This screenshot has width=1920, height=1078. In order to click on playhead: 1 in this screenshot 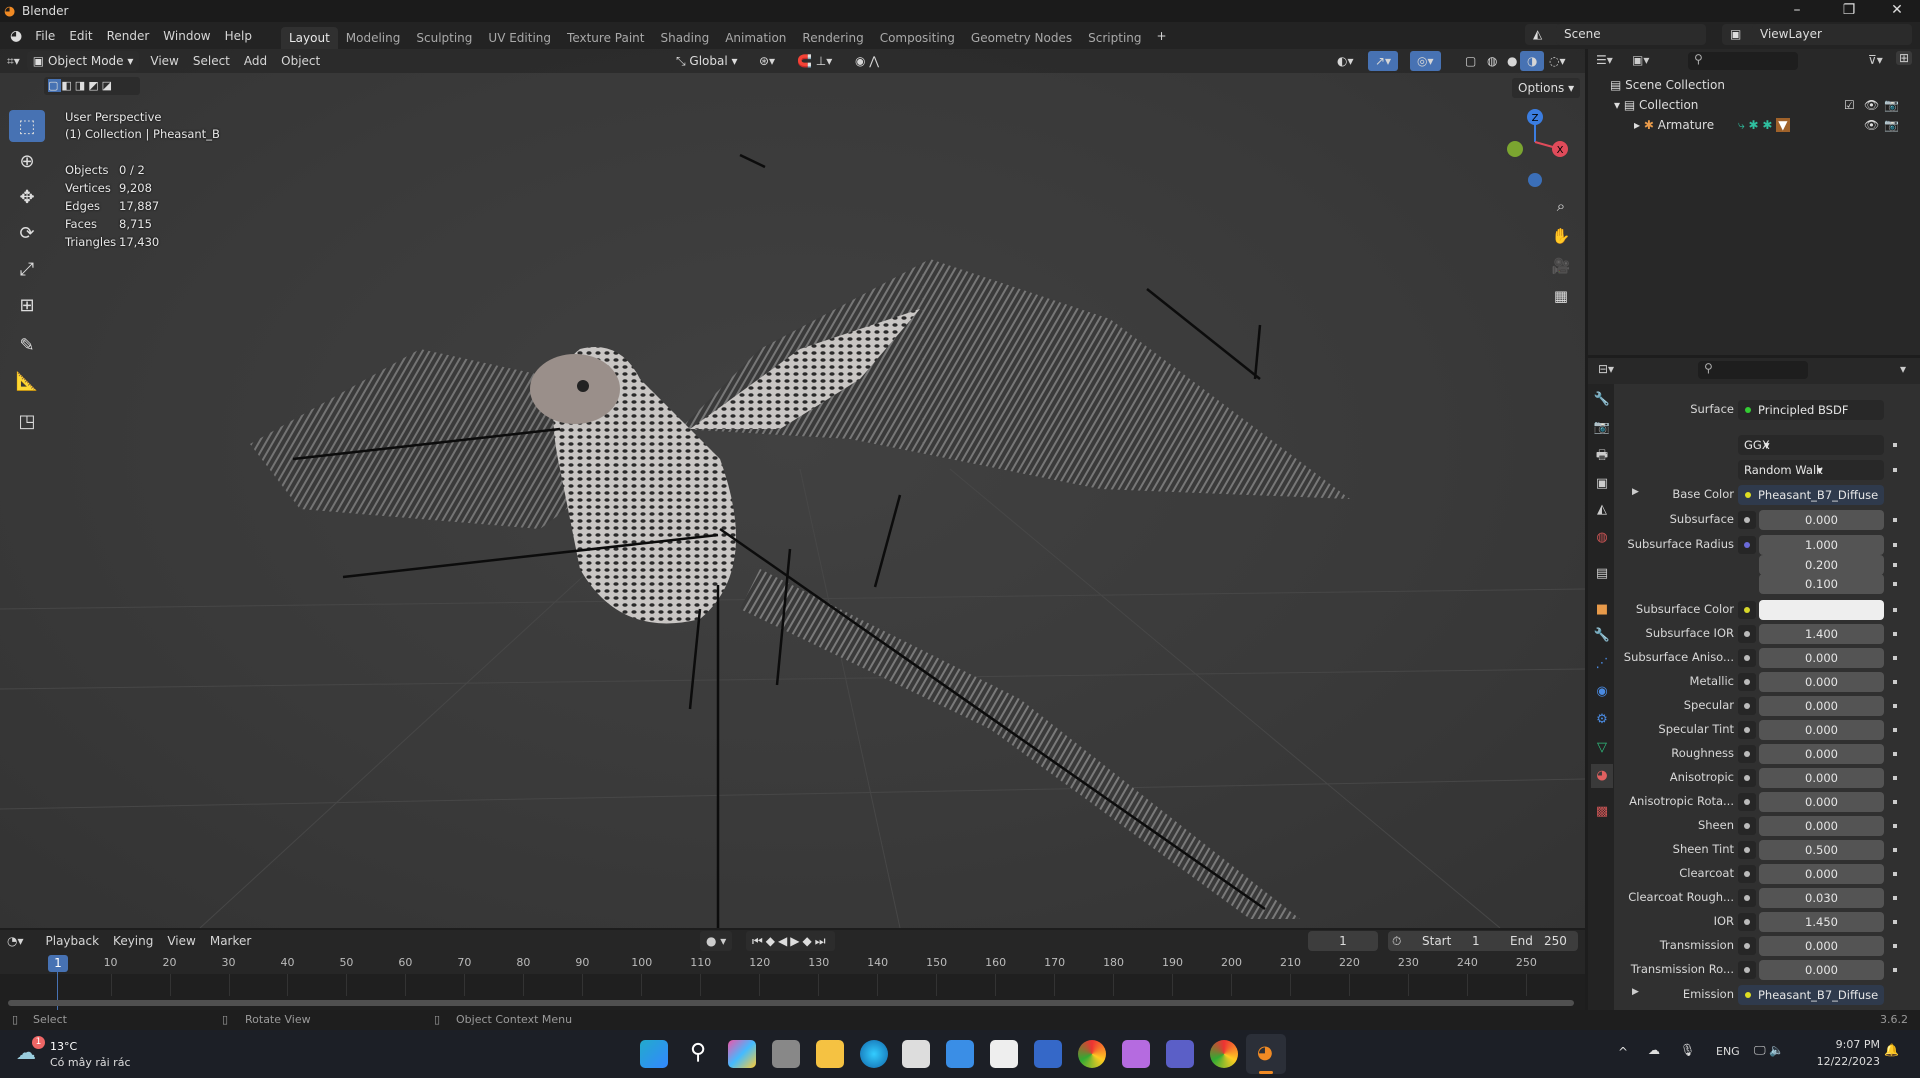, I will do `click(58, 963)`.